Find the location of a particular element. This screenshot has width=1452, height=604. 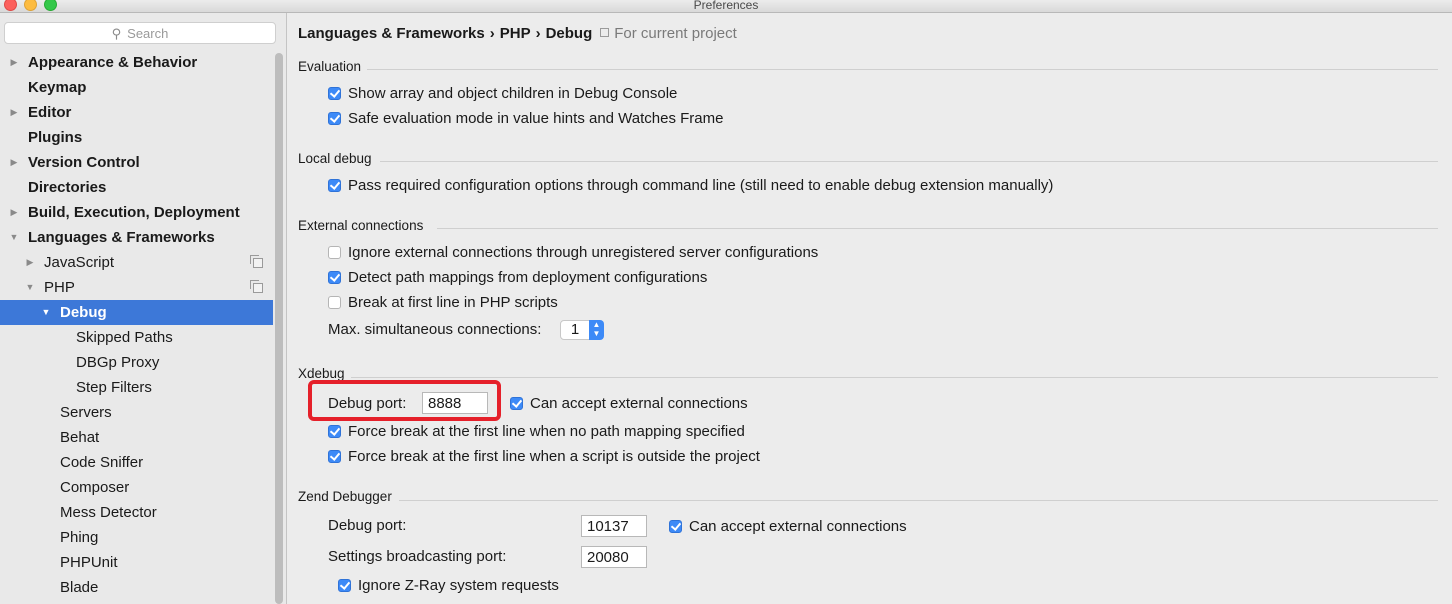

ignore-external-checkbox is located at coordinates (334, 252).